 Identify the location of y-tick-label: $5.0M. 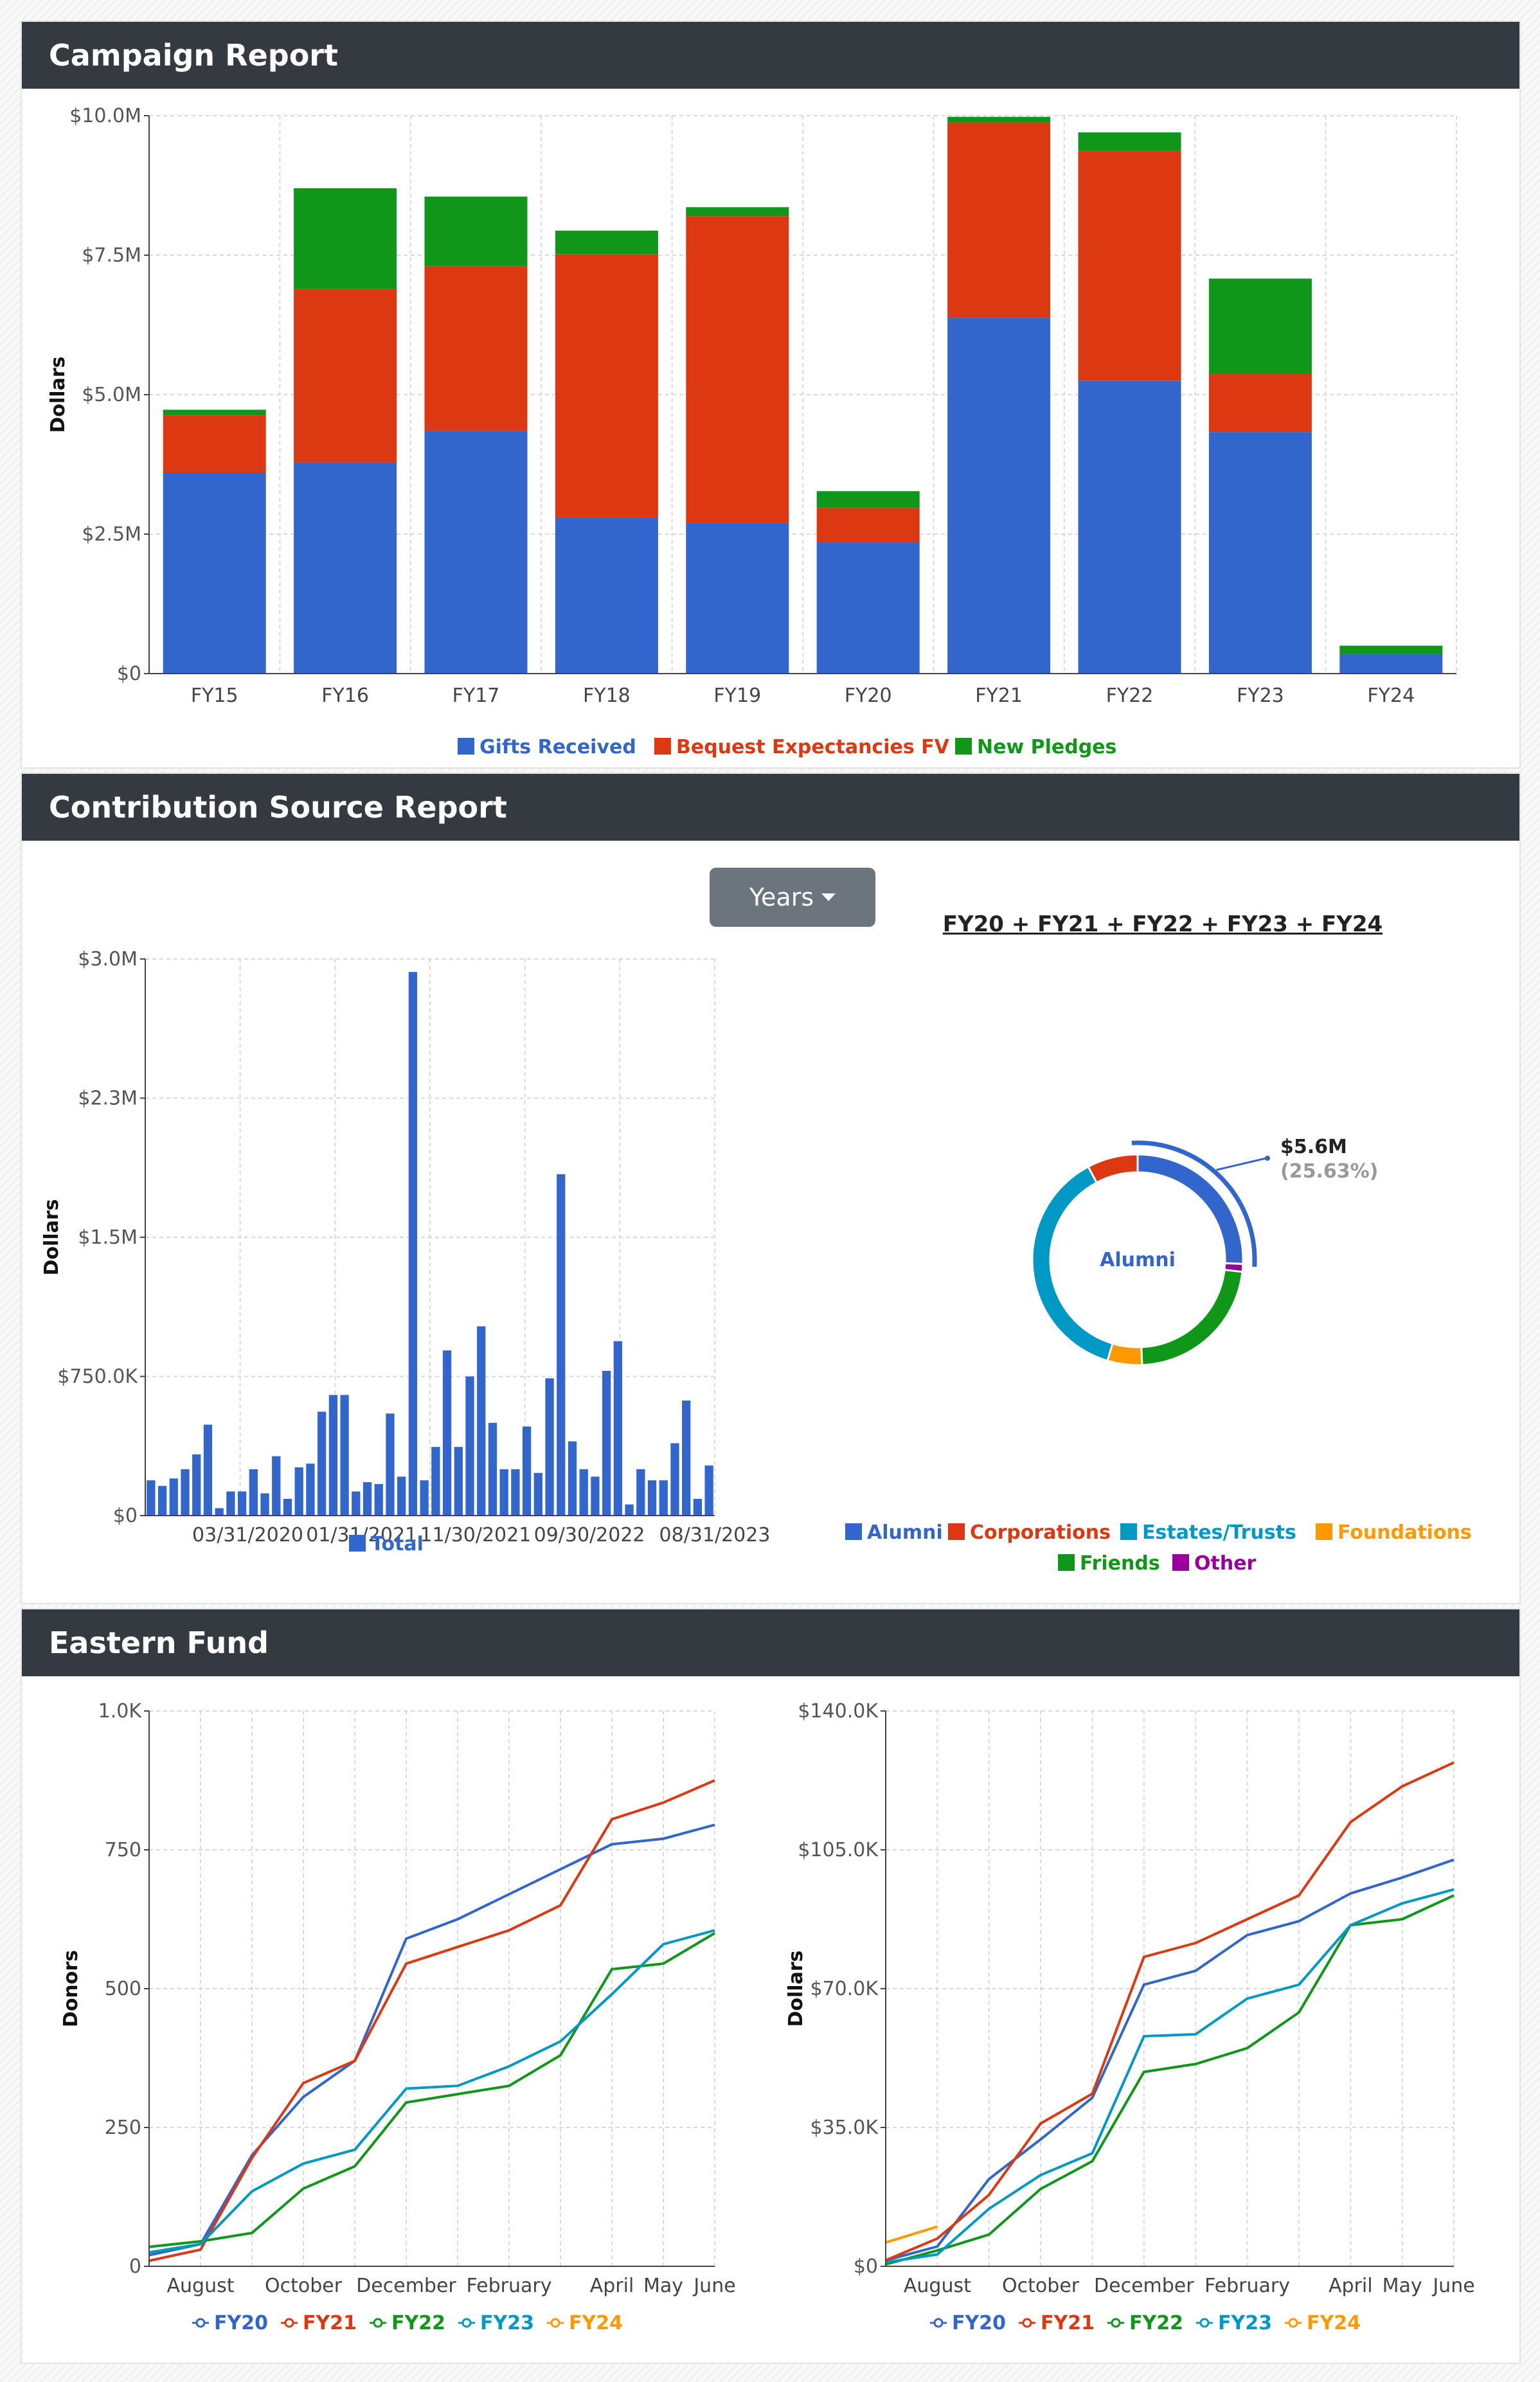
(111, 395).